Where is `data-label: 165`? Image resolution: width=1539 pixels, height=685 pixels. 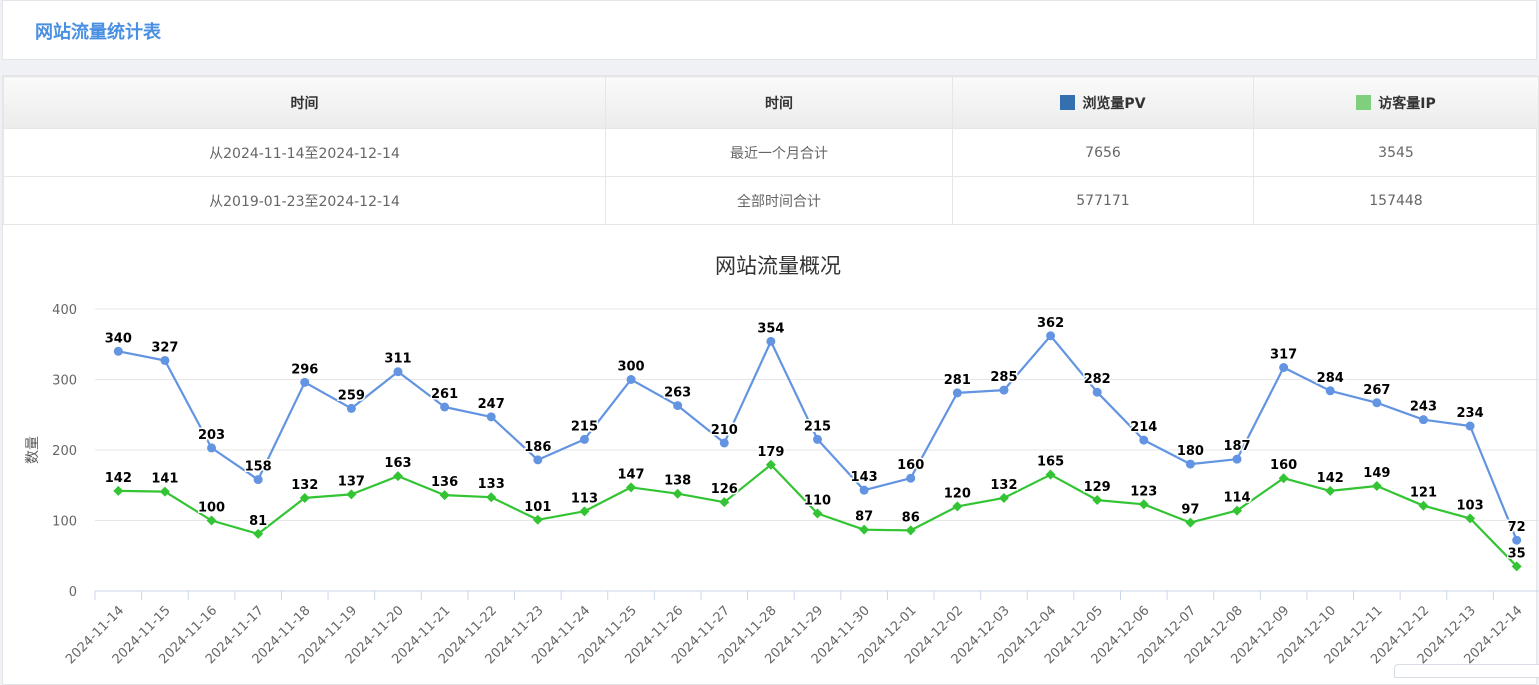 data-label: 165 is located at coordinates (1050, 462).